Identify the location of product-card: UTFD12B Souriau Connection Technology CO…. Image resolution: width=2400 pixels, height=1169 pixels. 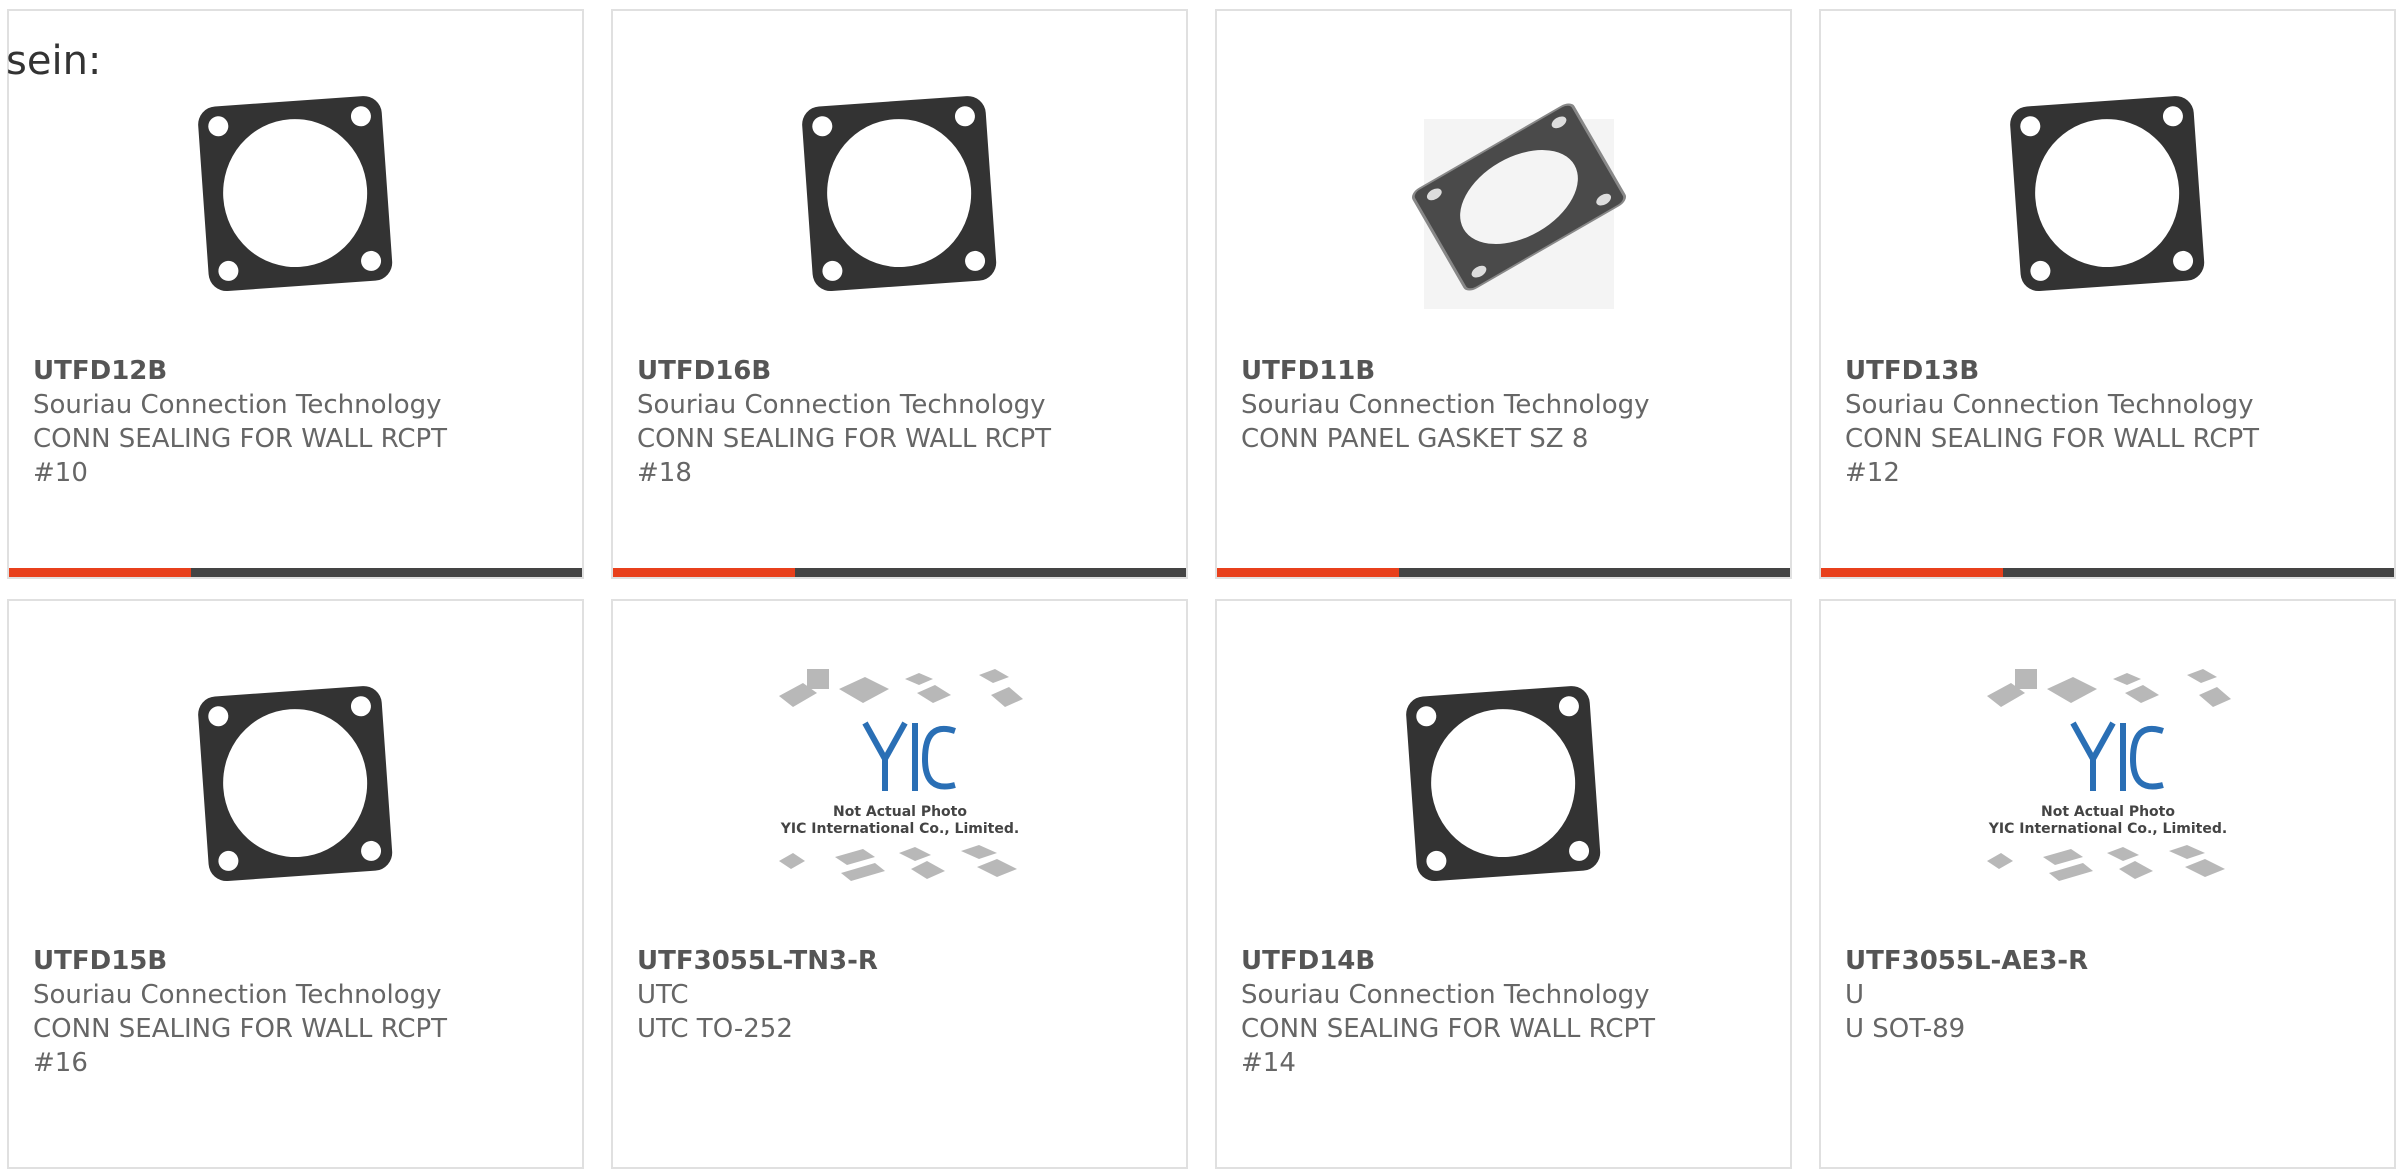
(295, 294).